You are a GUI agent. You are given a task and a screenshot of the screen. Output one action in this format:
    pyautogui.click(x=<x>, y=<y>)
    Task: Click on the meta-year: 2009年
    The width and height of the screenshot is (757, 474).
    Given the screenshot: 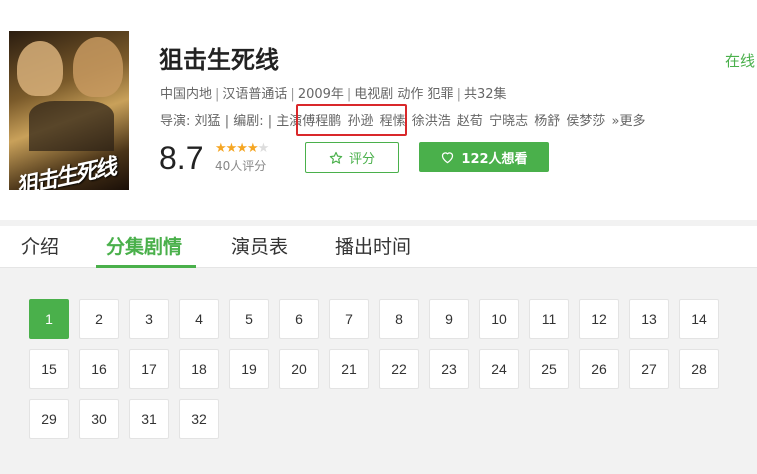 What is the action you would take?
    pyautogui.click(x=321, y=94)
    